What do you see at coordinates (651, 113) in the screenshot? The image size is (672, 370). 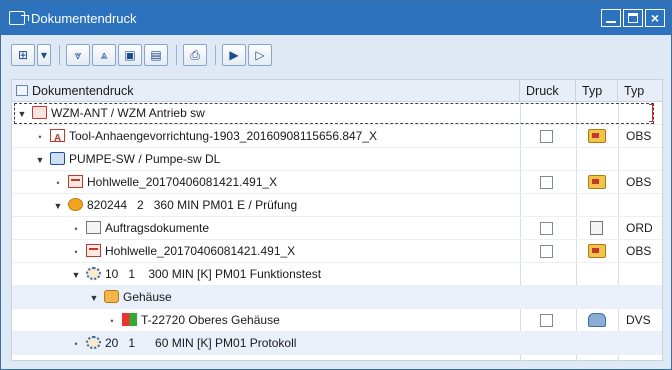 I see `selection-marker` at bounding box center [651, 113].